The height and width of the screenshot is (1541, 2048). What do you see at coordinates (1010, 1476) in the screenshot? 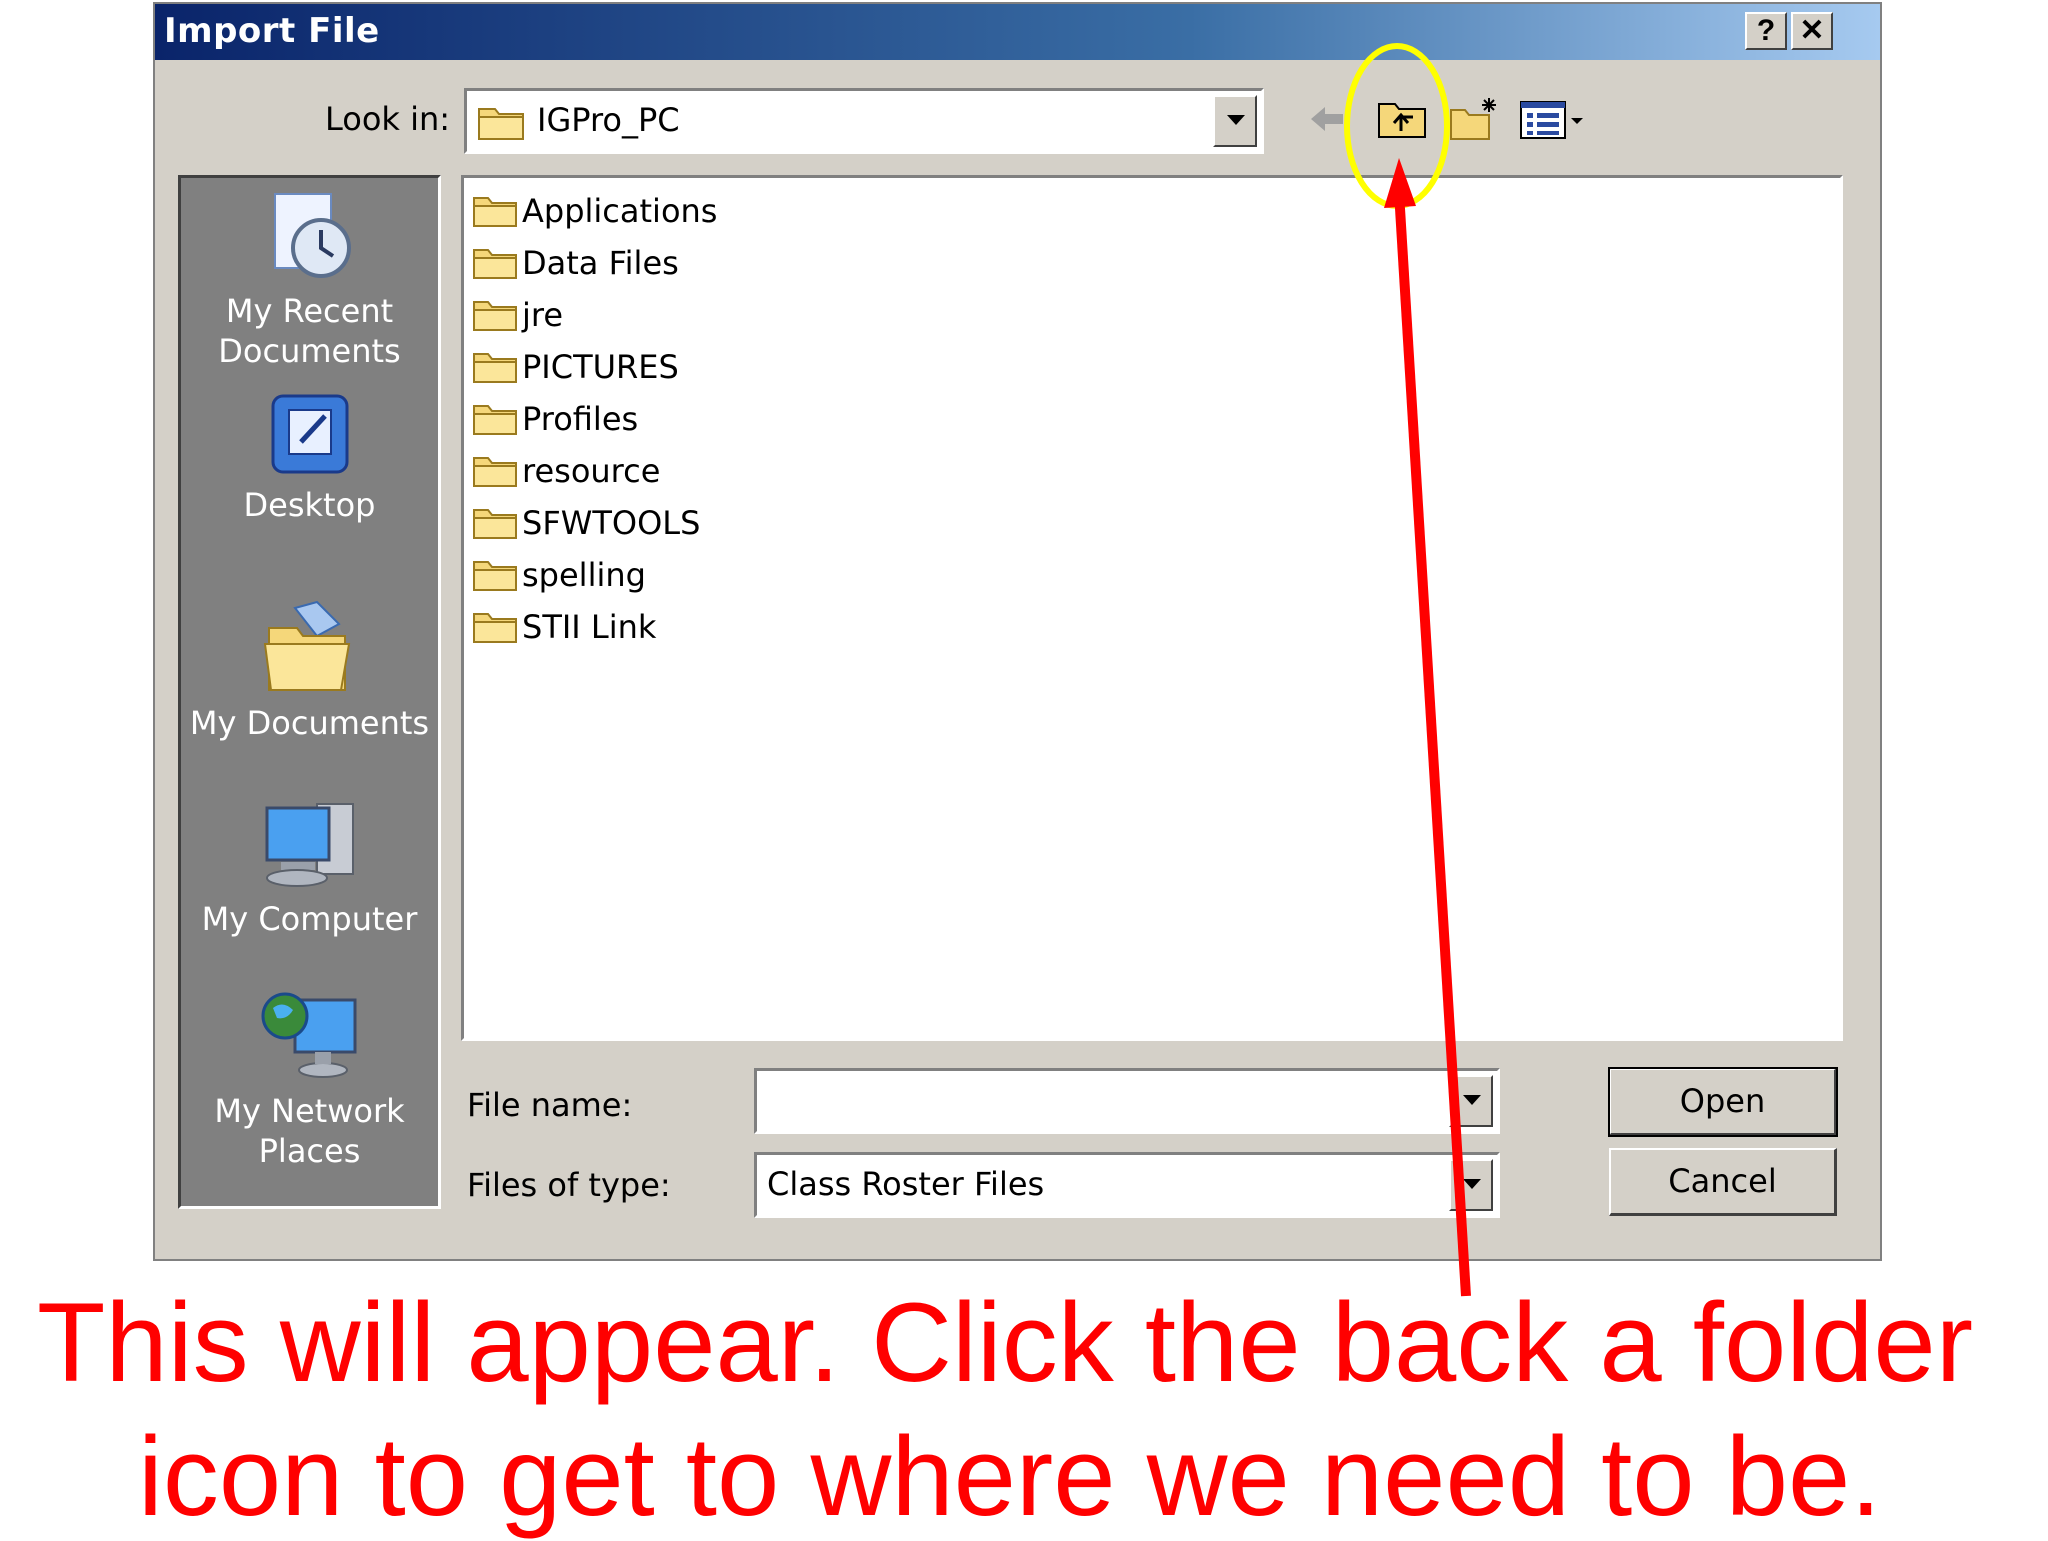
I see `annotation-caption-line2: icon to get to where we need to be.` at bounding box center [1010, 1476].